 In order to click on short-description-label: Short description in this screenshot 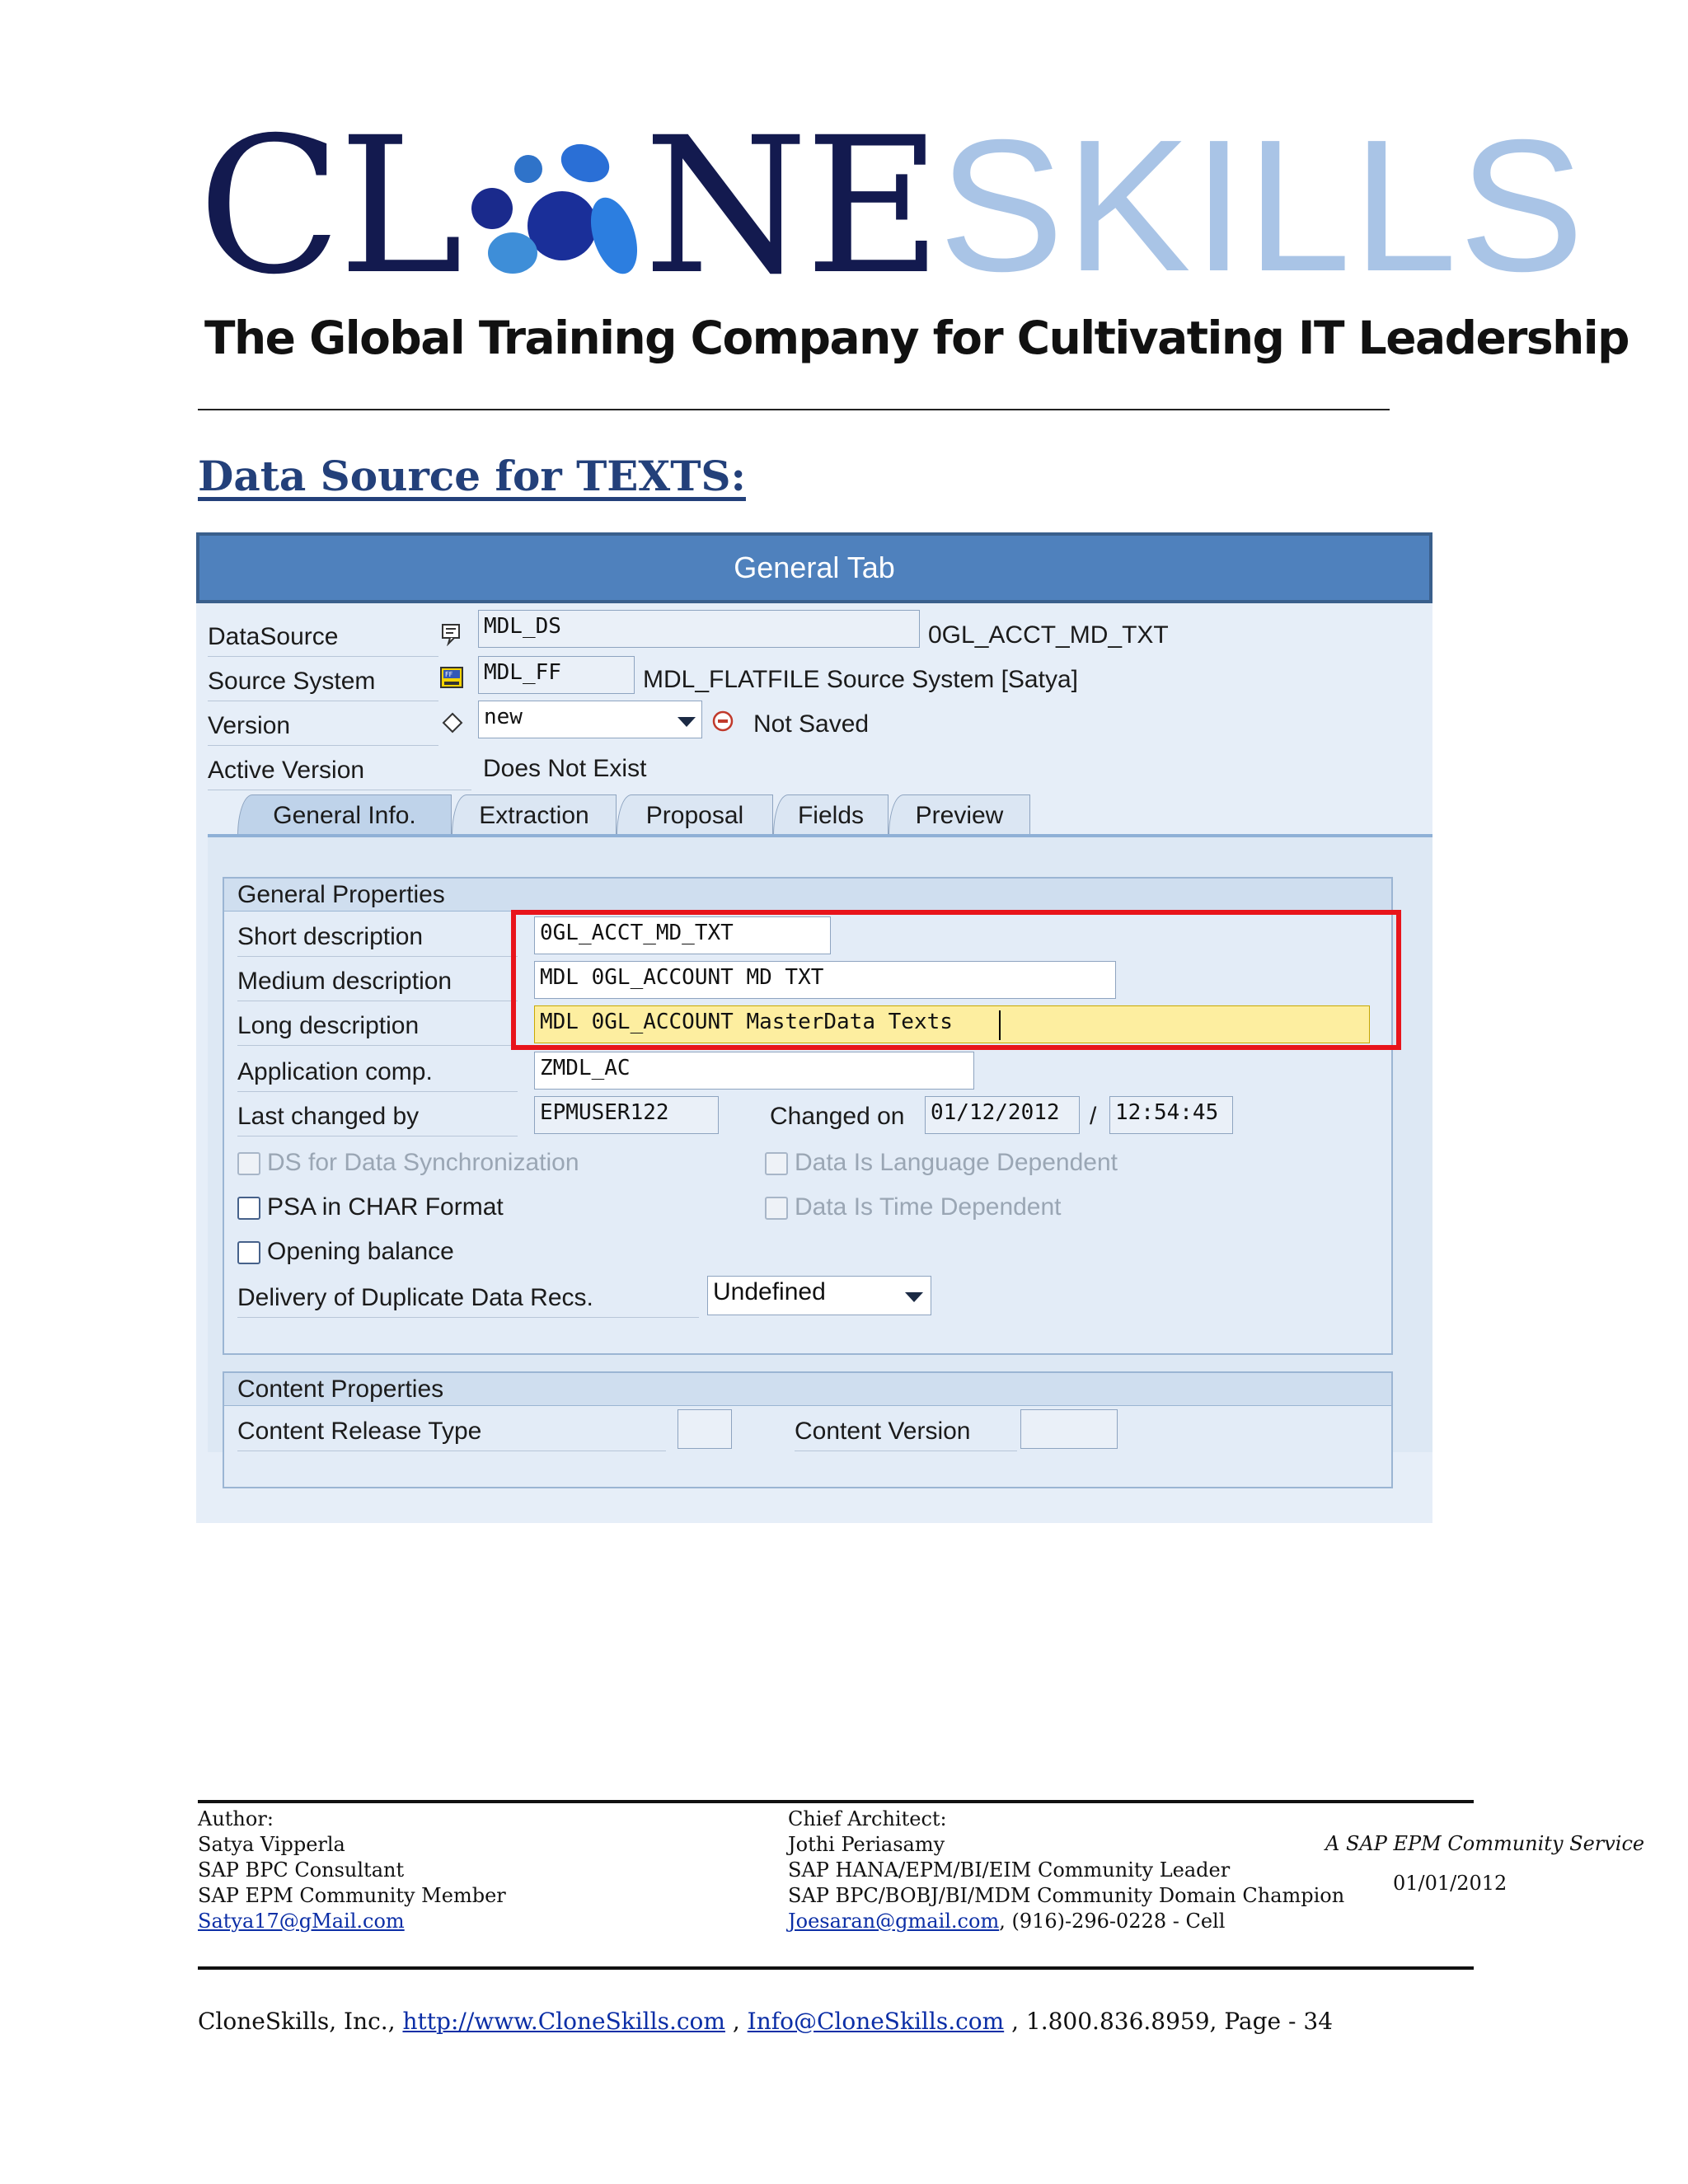, I will do `click(330, 936)`.